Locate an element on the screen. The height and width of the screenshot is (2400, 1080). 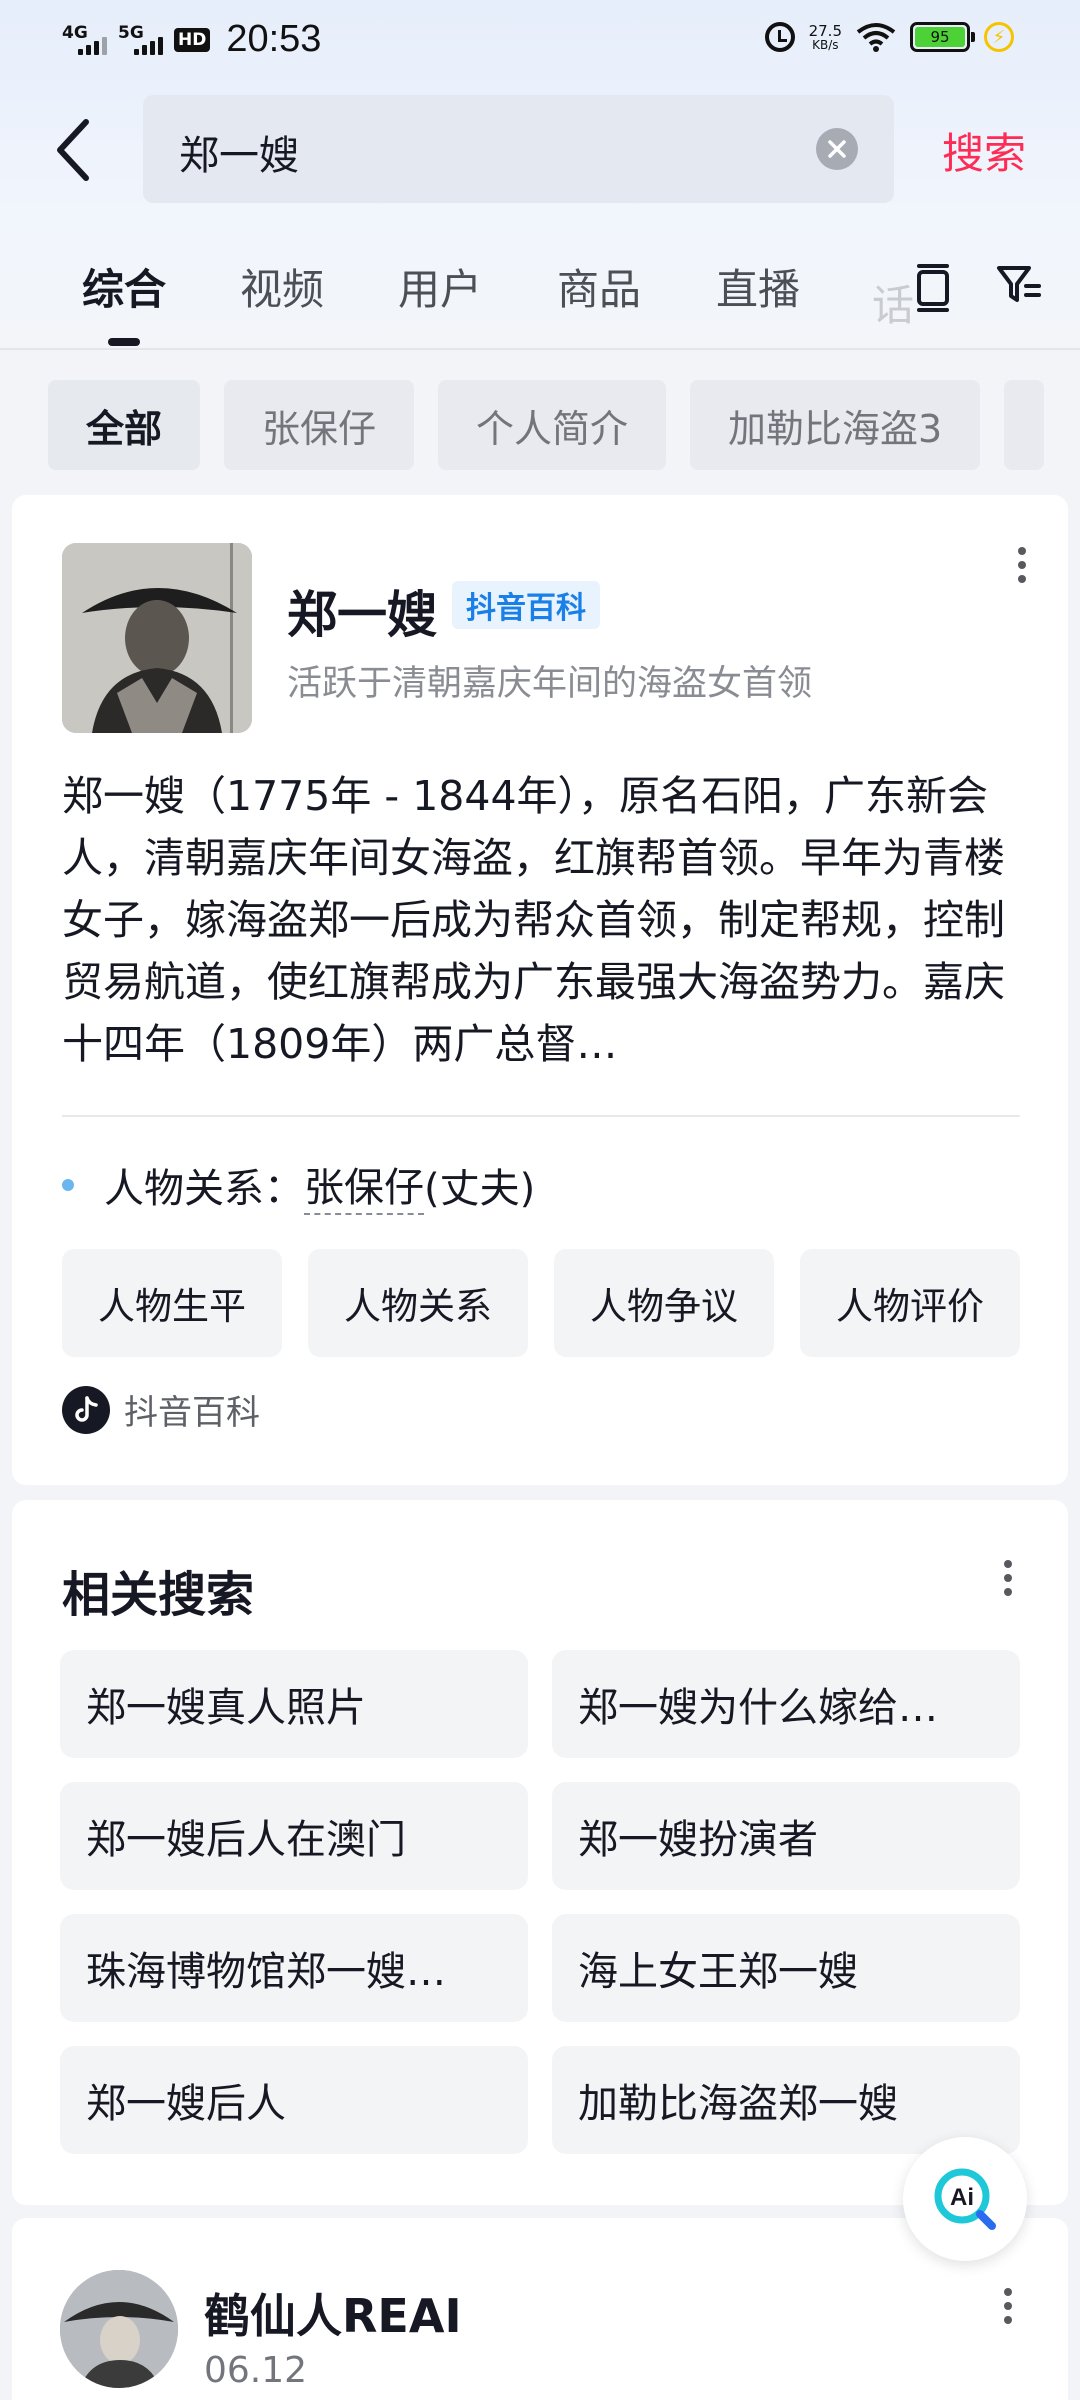
tabs-divider is located at coordinates (540, 349).